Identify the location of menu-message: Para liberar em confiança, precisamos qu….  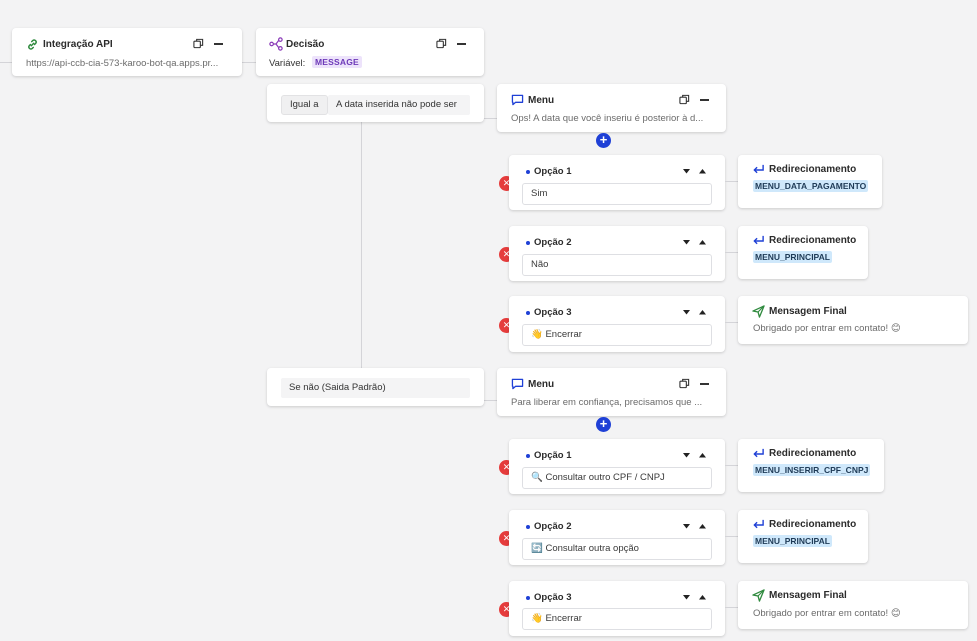
(607, 402).